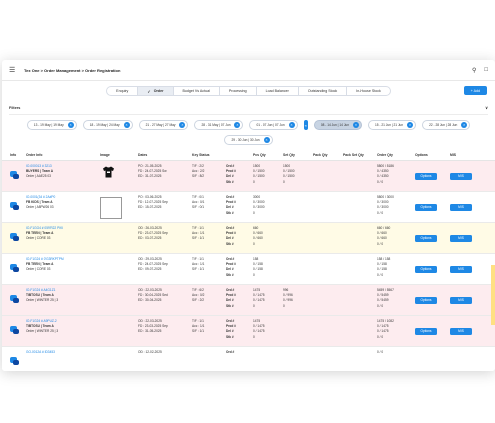  I want to click on week-chip: 29 - 30 Jun | 30 Jun ×, so click(248, 140).